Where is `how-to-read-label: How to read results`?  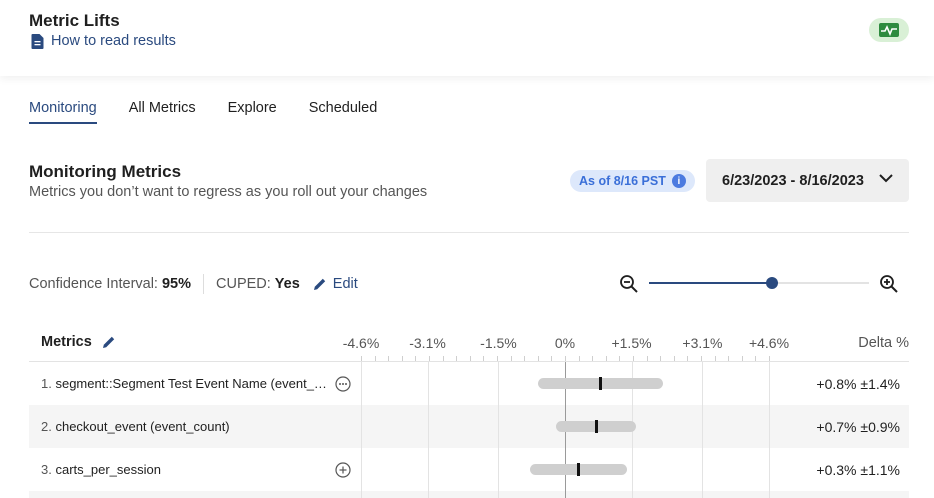
how-to-read-label: How to read results is located at coordinates (113, 41).